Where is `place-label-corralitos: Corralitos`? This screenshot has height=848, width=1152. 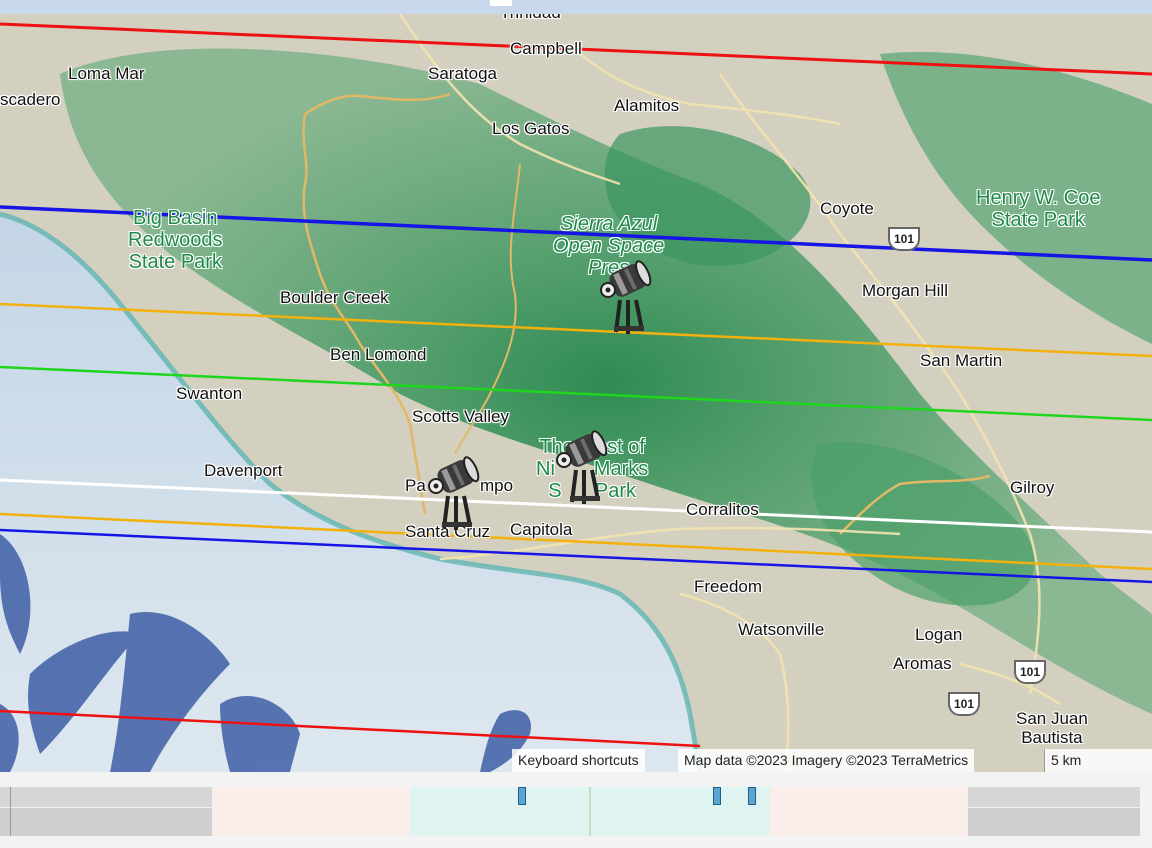
place-label-corralitos: Corralitos is located at coordinates (722, 509).